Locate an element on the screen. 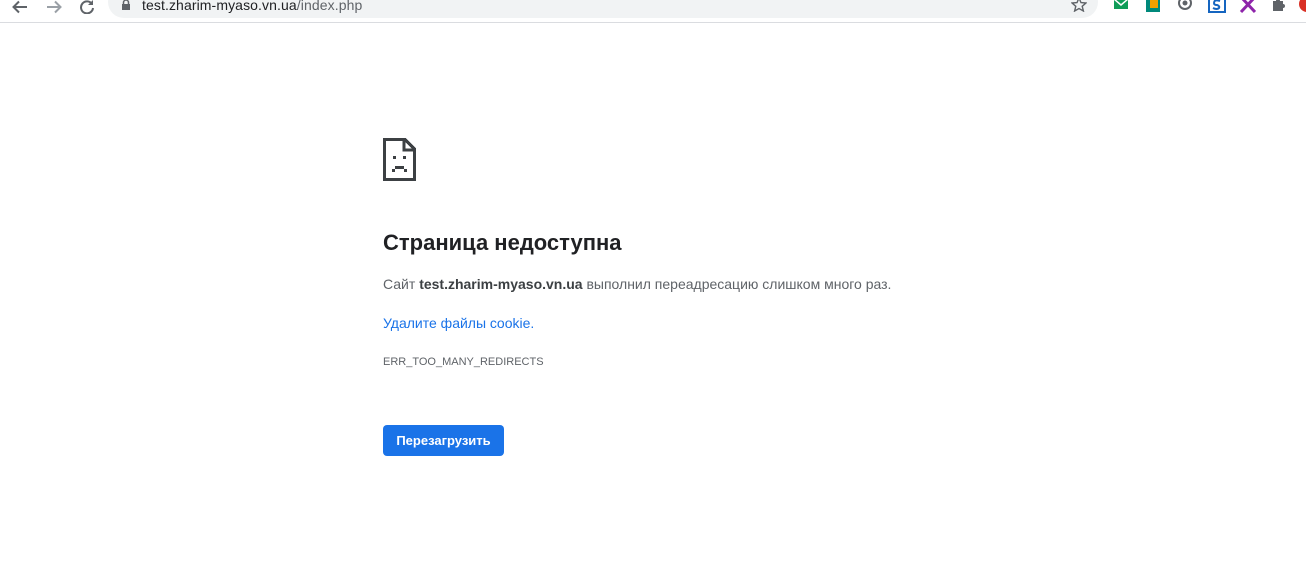 The width and height of the screenshot is (1306, 581). reload-icon is located at coordinates (87, 7).